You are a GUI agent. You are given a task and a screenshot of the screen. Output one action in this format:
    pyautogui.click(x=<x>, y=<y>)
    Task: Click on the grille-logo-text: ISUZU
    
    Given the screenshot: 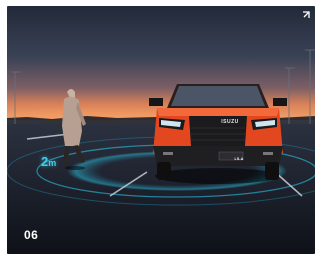 What is the action you would take?
    pyautogui.click(x=230, y=122)
    